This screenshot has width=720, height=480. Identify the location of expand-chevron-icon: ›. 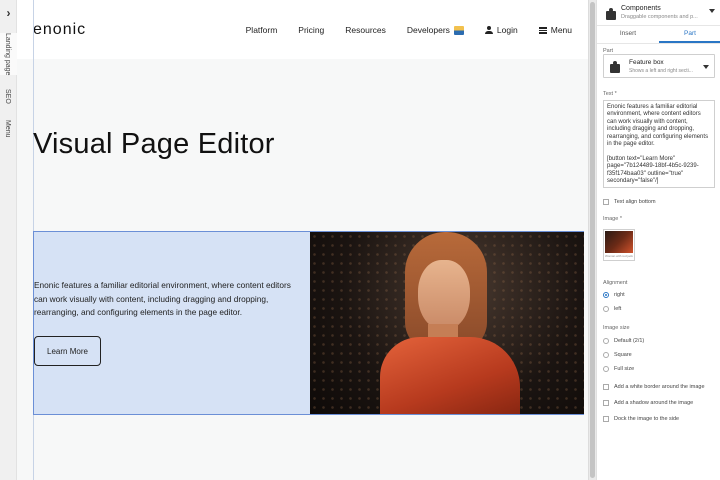
(8, 13).